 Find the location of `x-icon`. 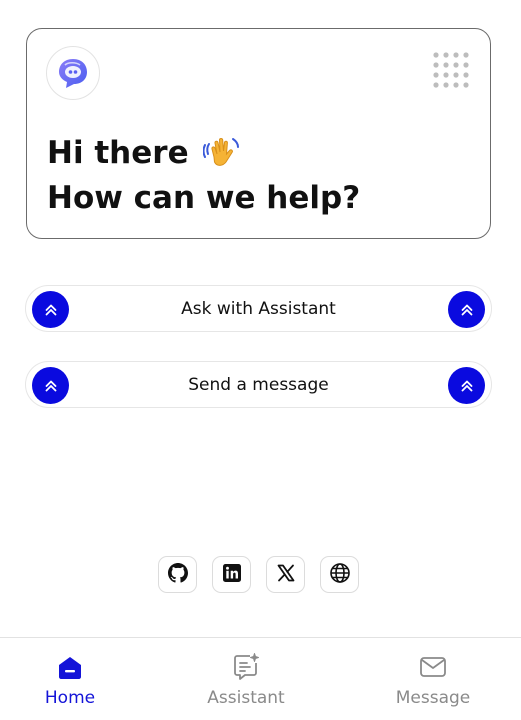

x-icon is located at coordinates (286, 575).